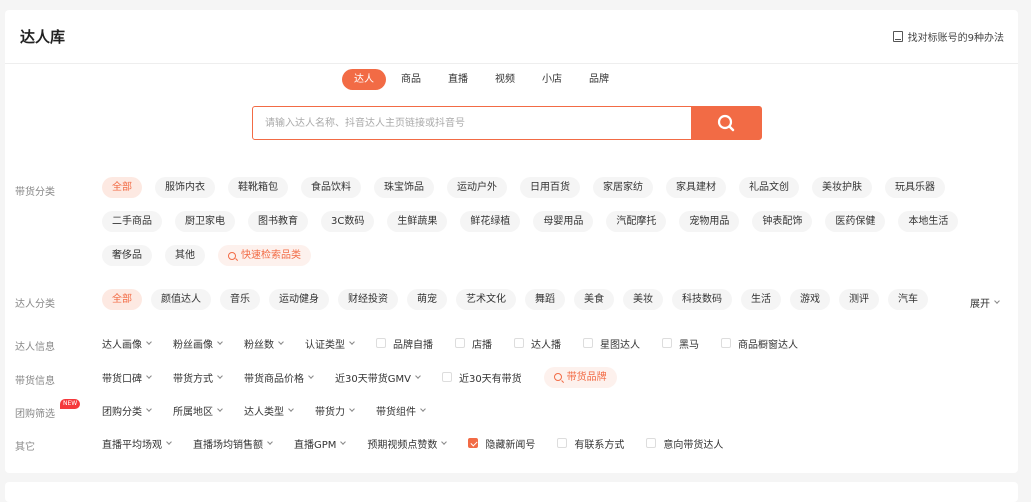 Image resolution: width=1031 pixels, height=502 pixels. Describe the element at coordinates (563, 221) in the screenshot. I see `category-chip: 母婴用品` at that location.